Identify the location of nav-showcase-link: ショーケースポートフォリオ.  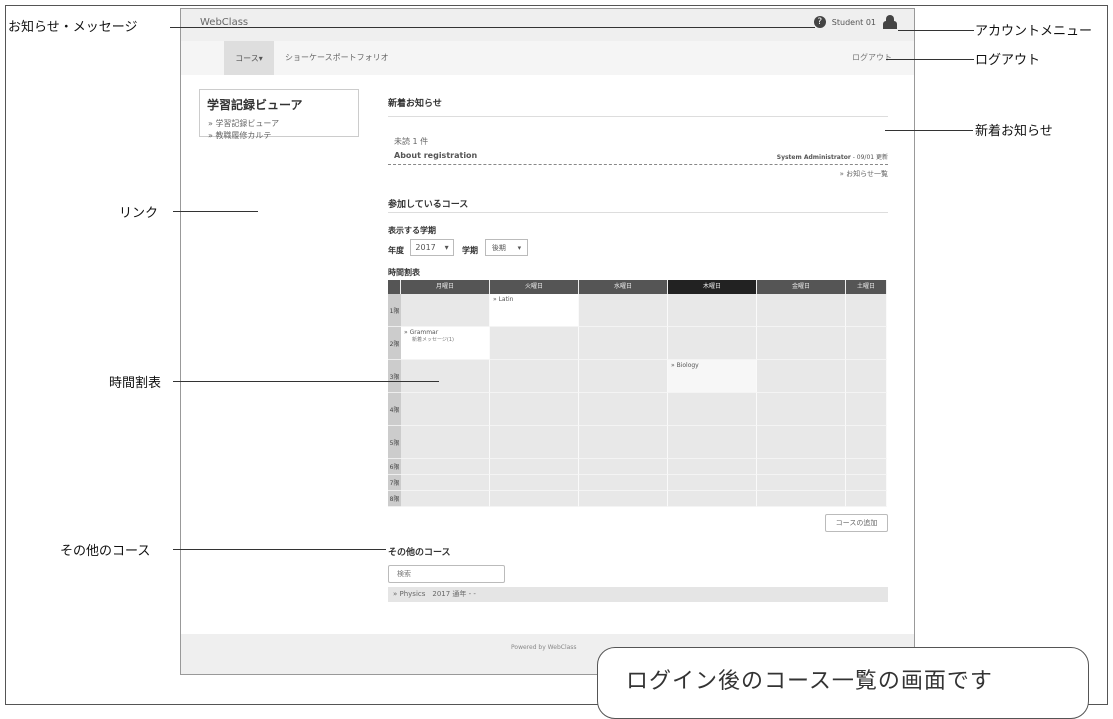
(337, 57).